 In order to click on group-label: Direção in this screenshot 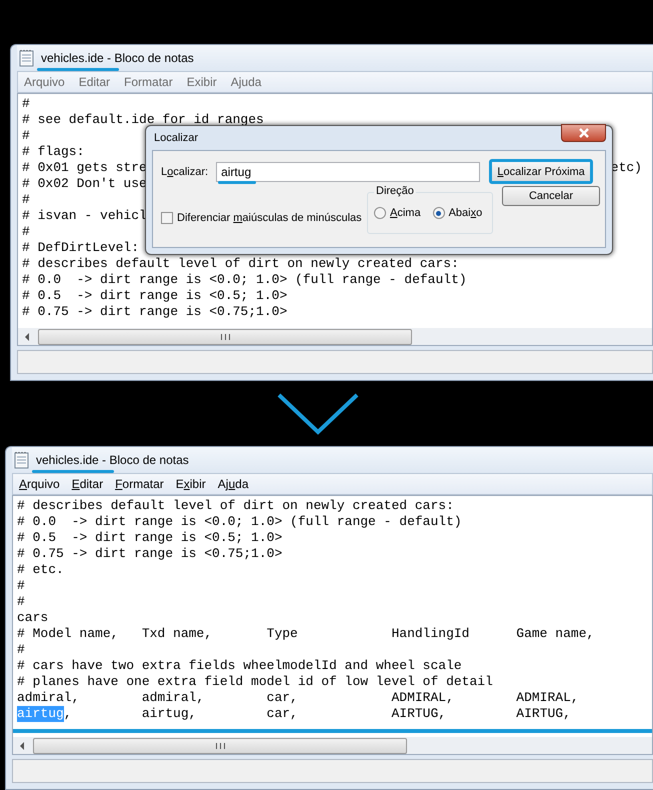, I will do `click(395, 191)`.